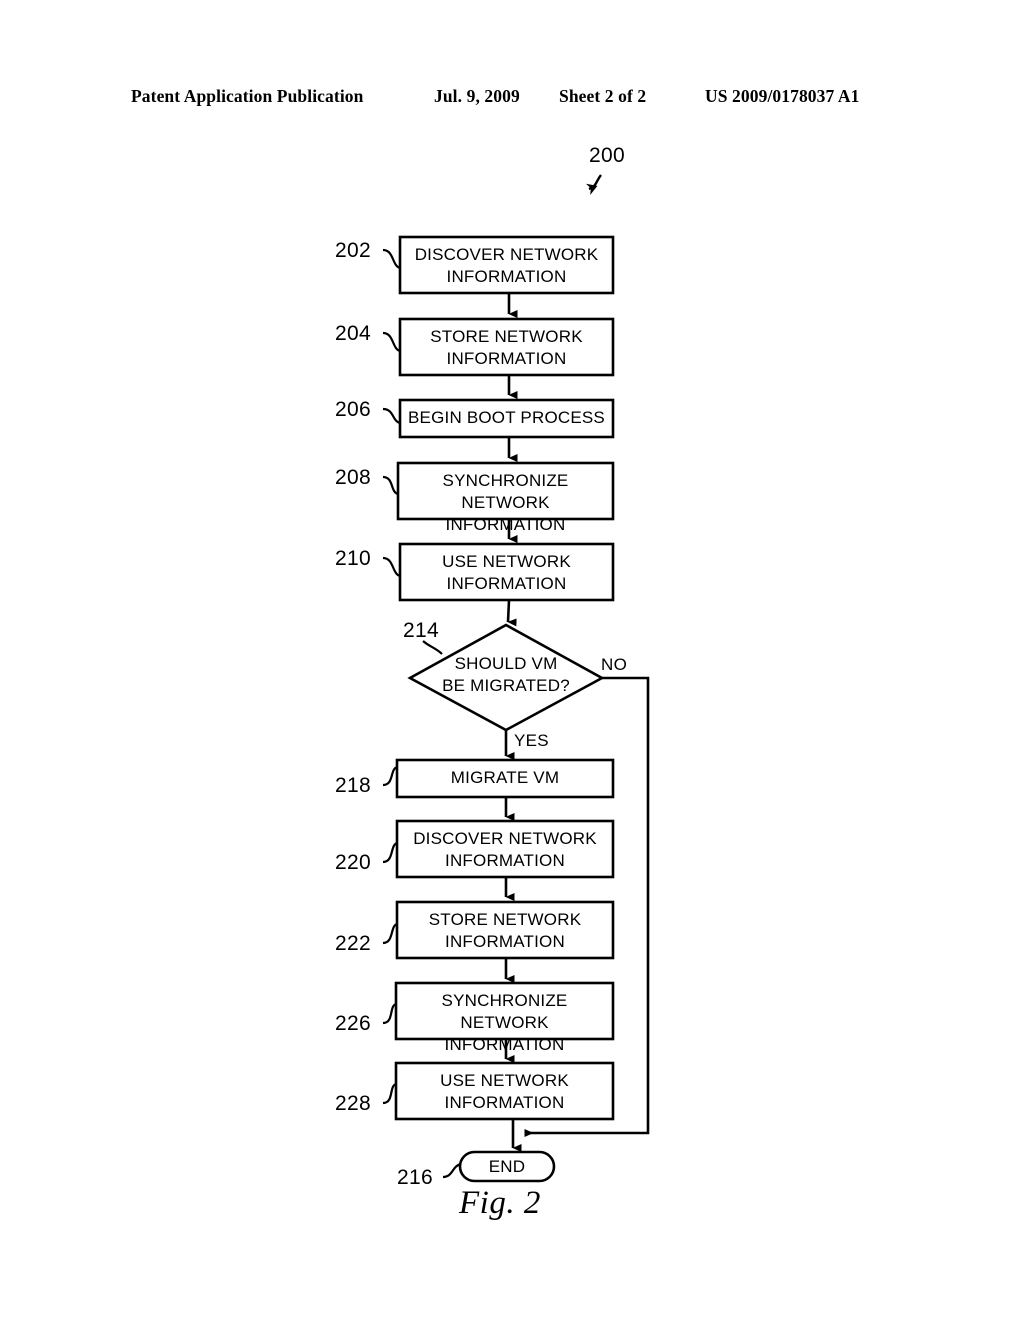  What do you see at coordinates (353, 477) in the screenshot?
I see `ref-number-208: 208` at bounding box center [353, 477].